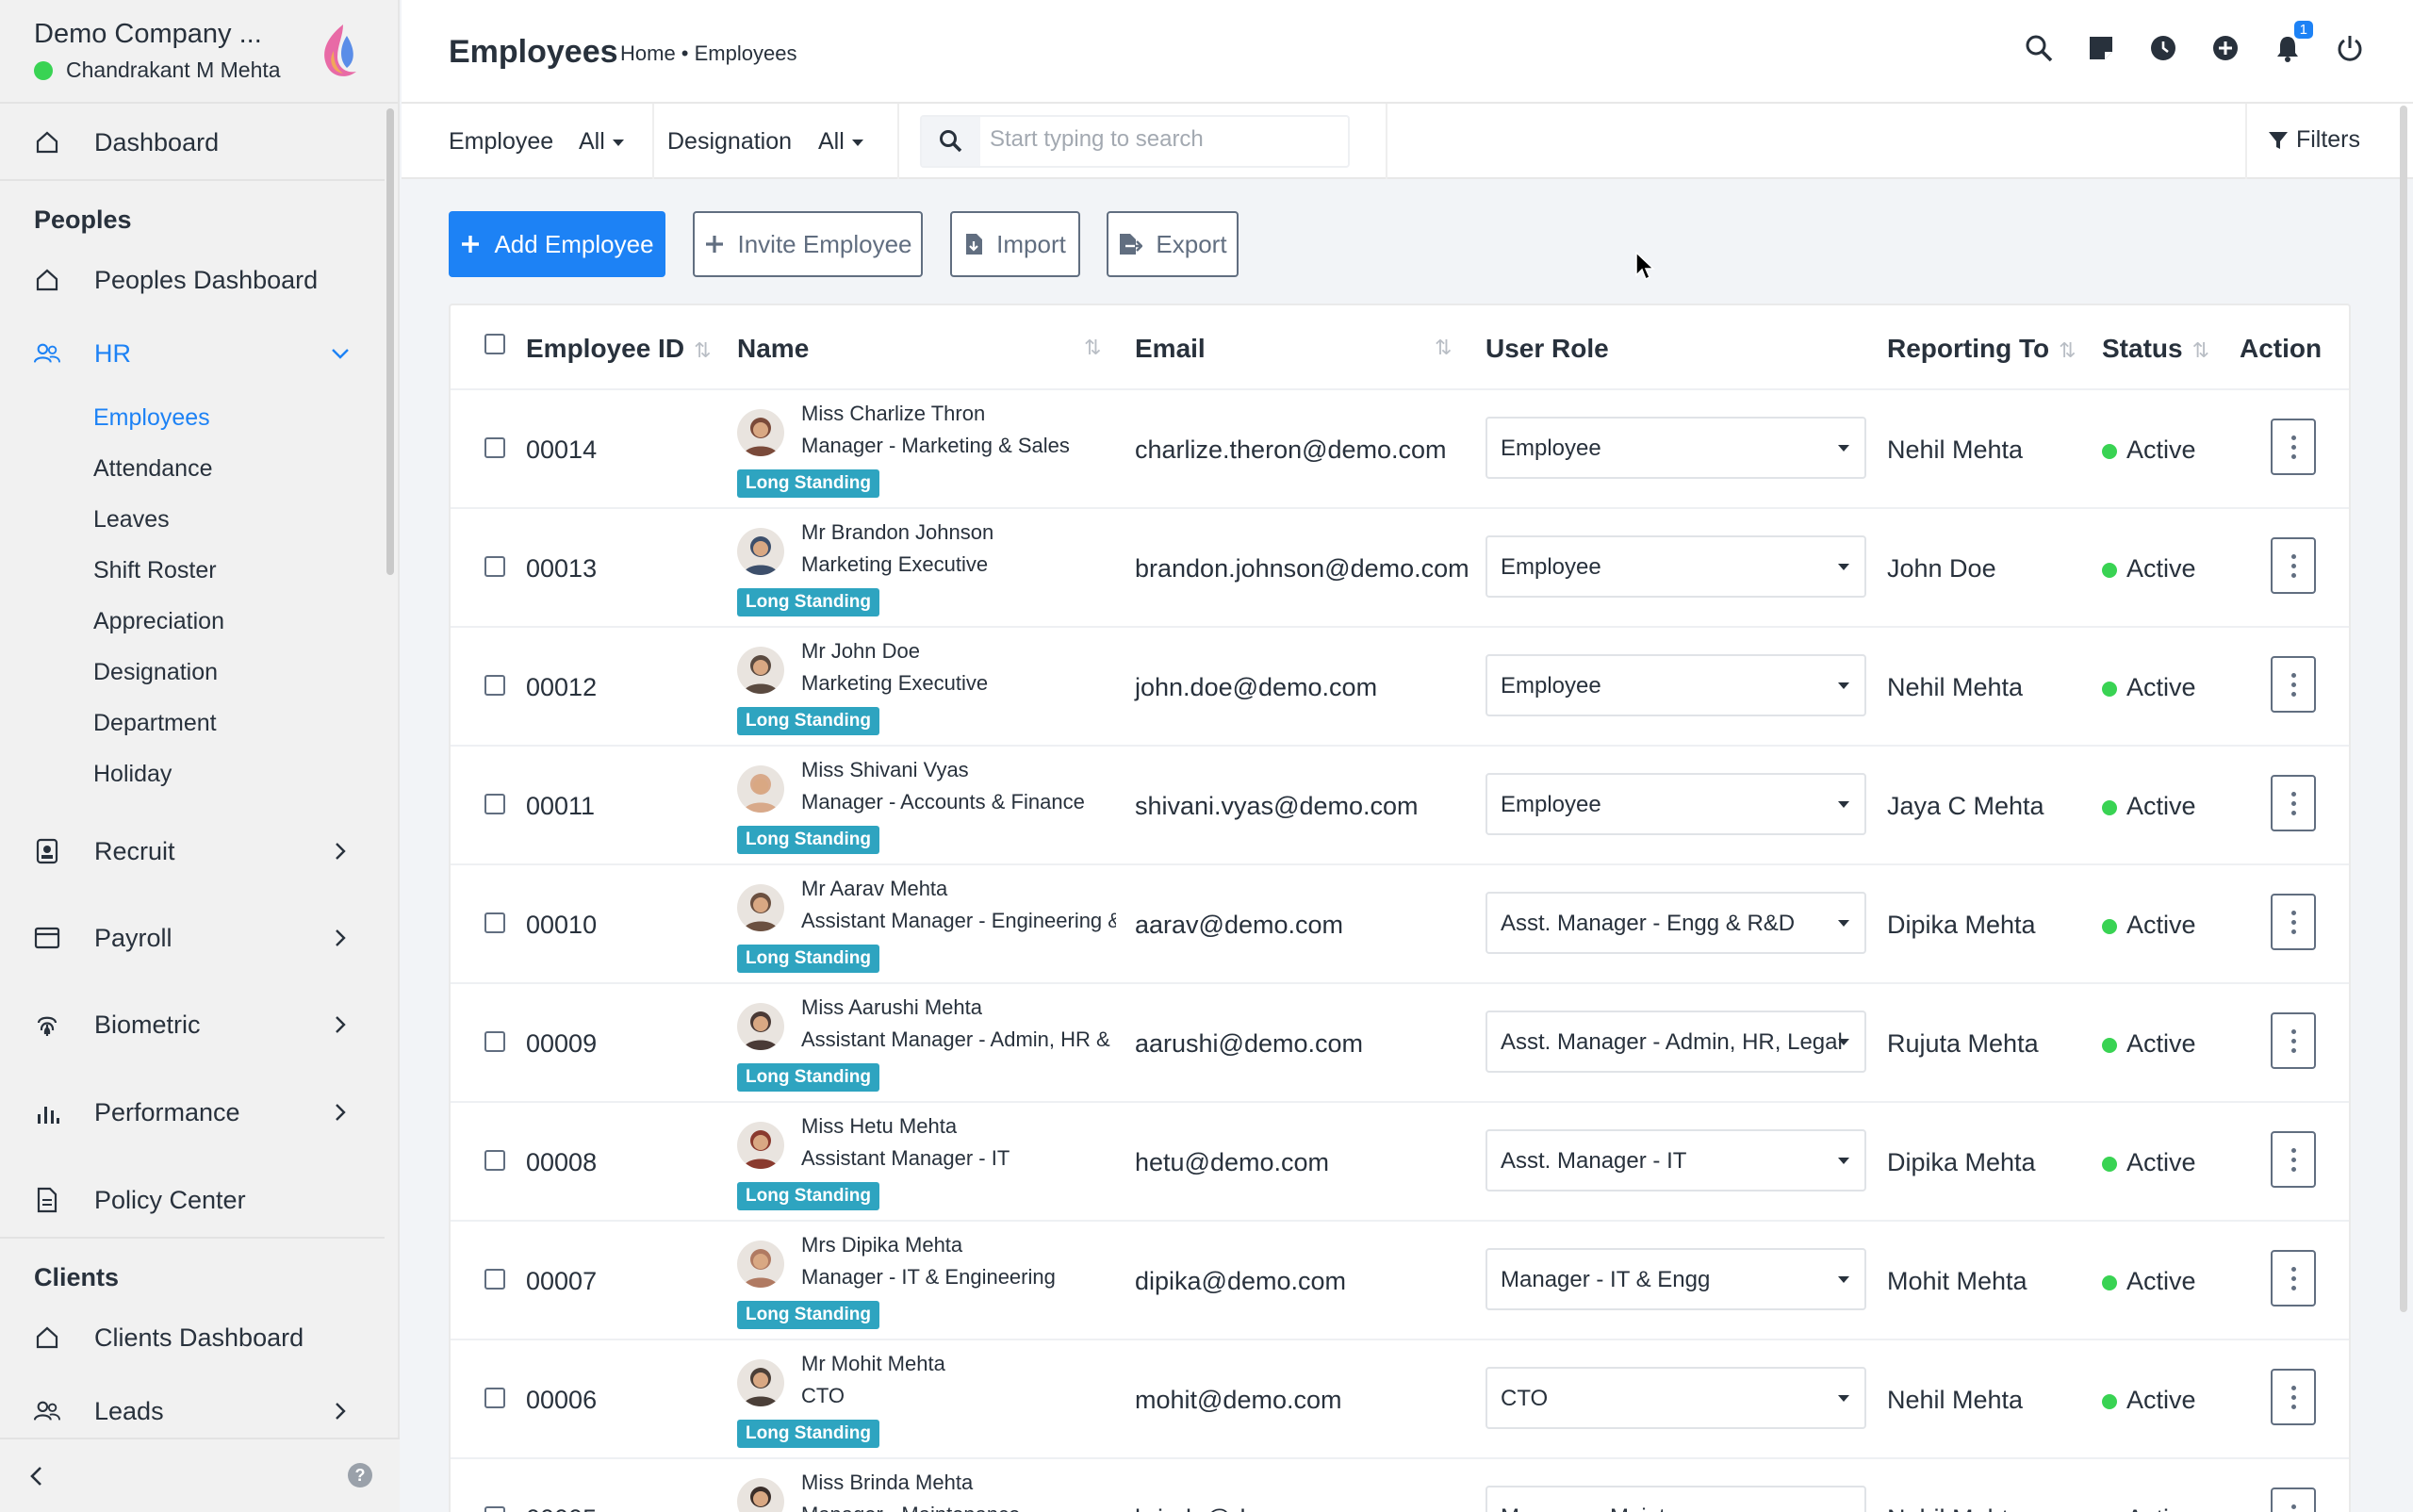 The image size is (2413, 1512). Describe the element at coordinates (887, 1483) in the screenshot. I see `employee-name: Miss Brinda Mehta` at that location.